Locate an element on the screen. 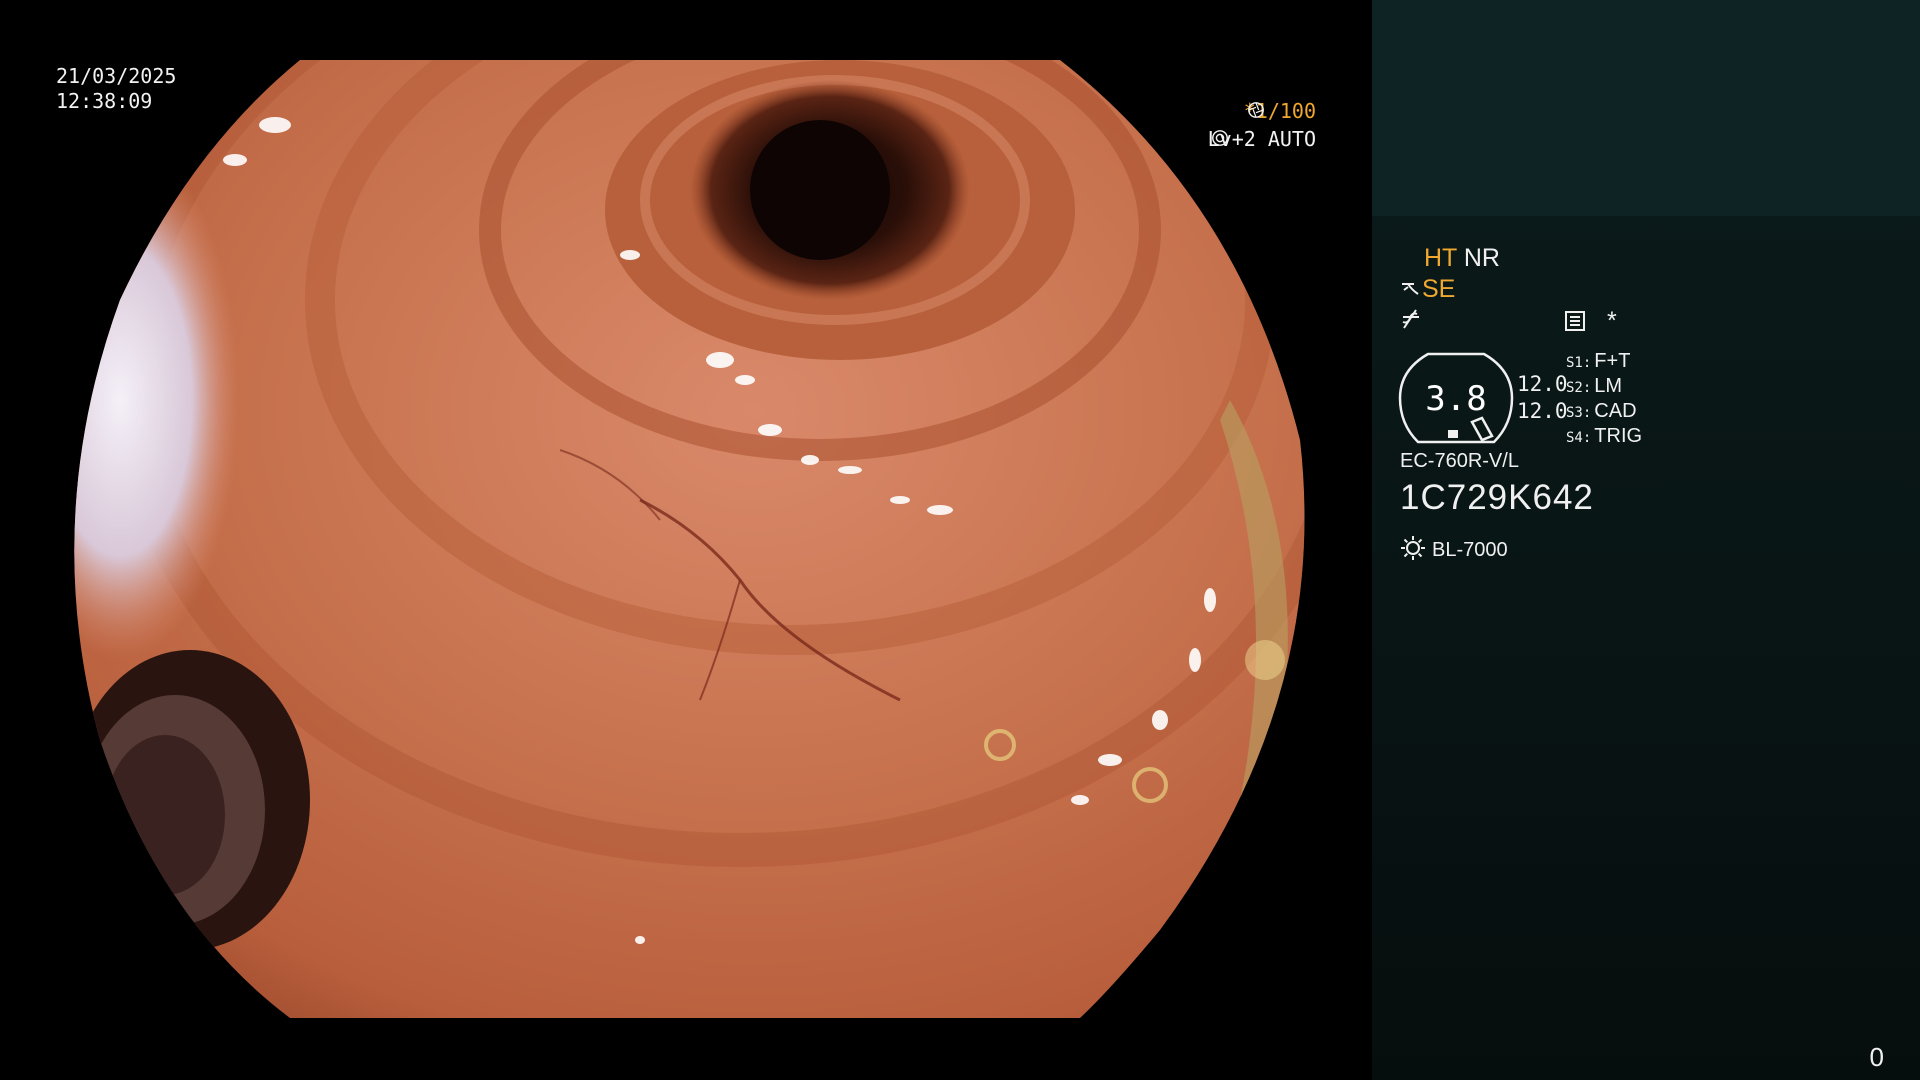 This screenshot has height=1080, width=1920. shutter-speed-readout: *1/100 is located at coordinates (1280, 111).